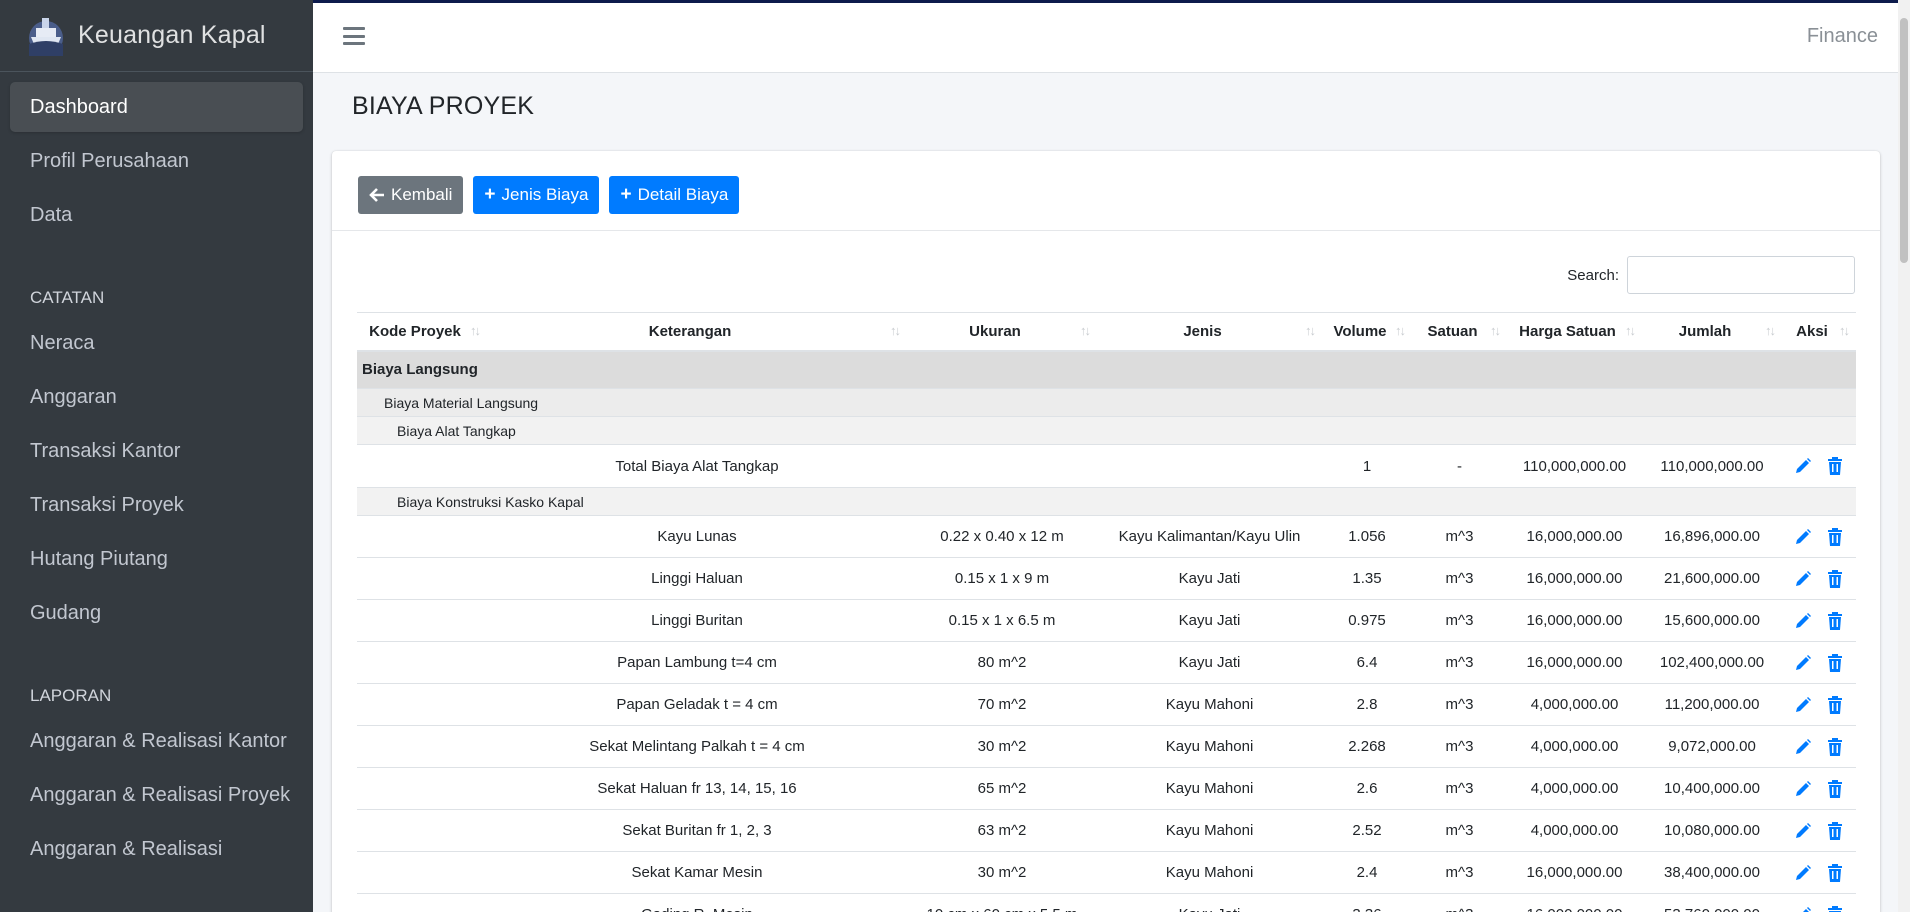 The image size is (1910, 912). I want to click on sidebar-header-catatan: CATATAN, so click(156, 278).